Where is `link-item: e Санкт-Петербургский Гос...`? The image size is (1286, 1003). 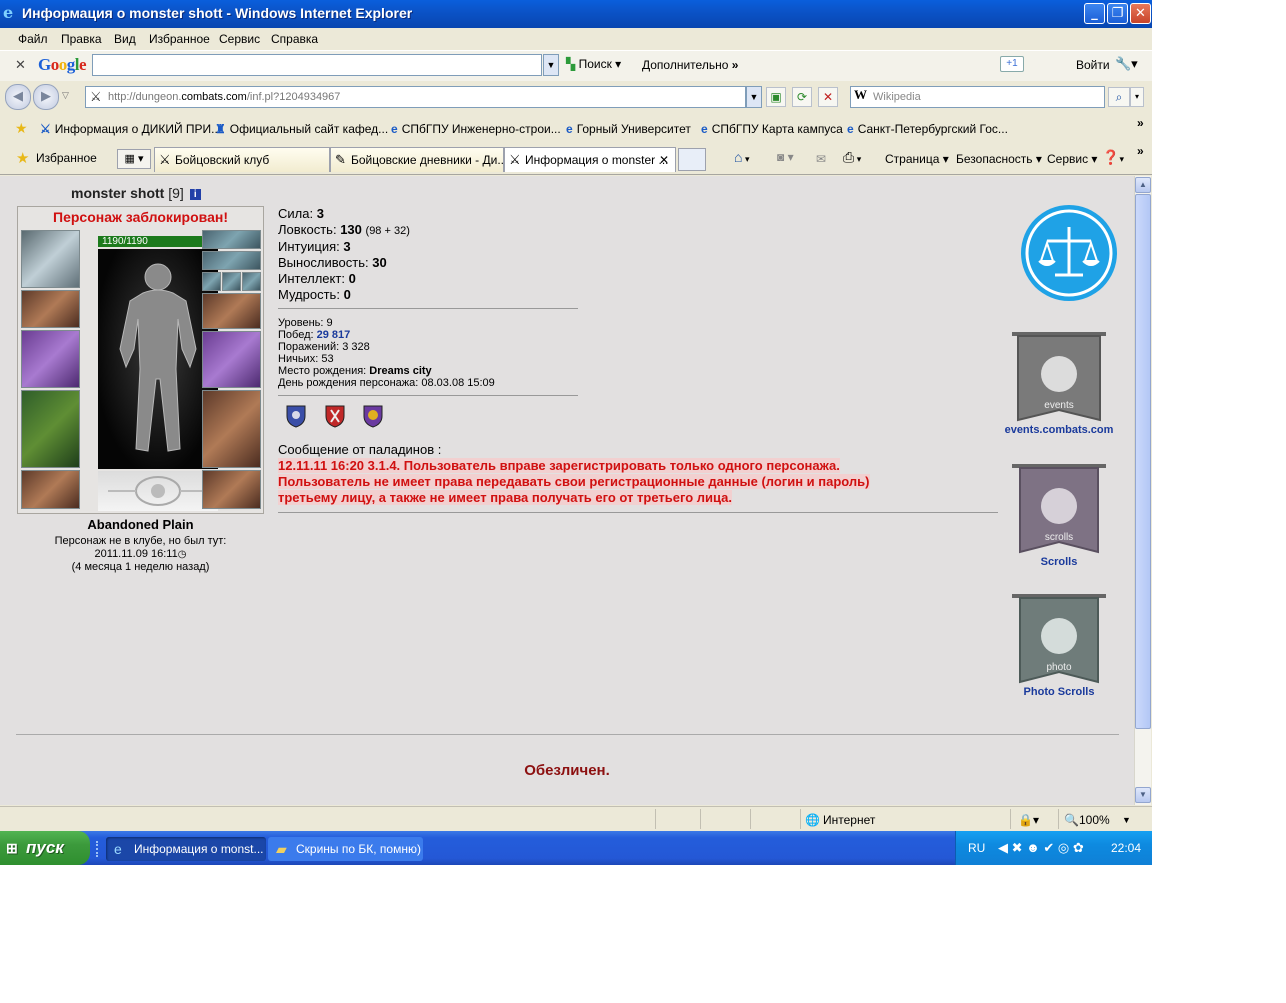
link-item: e Санкт-Петербургский Гос... is located at coordinates (927, 129).